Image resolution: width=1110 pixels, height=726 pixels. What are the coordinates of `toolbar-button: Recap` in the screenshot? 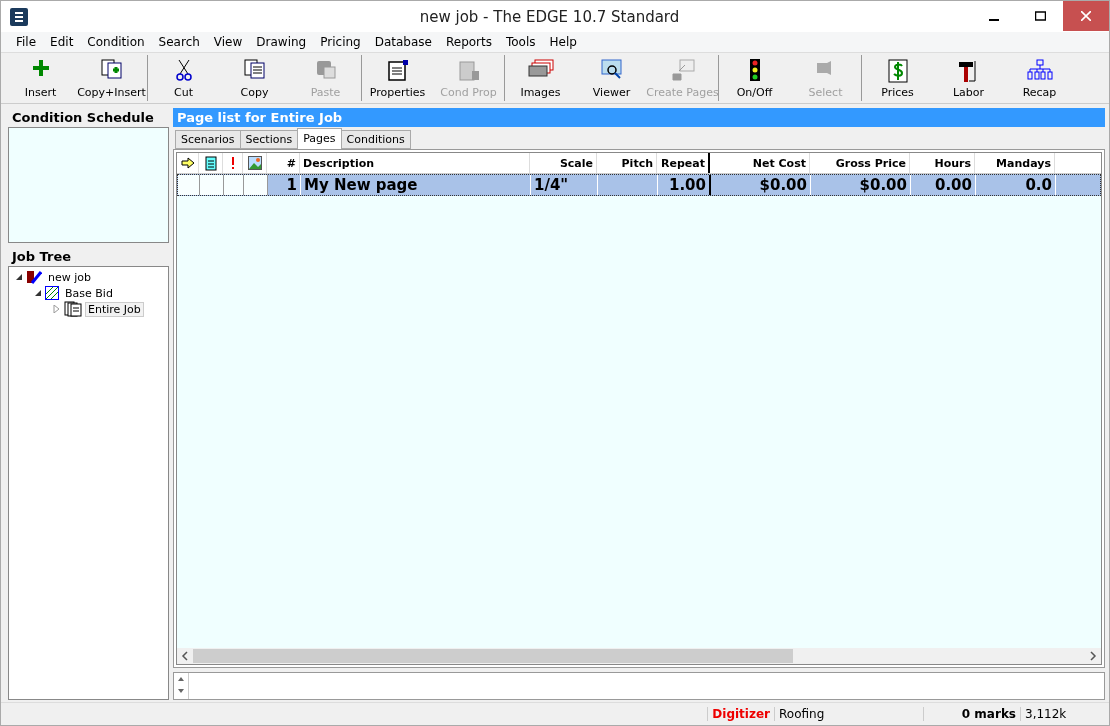 It's located at (1039, 78).